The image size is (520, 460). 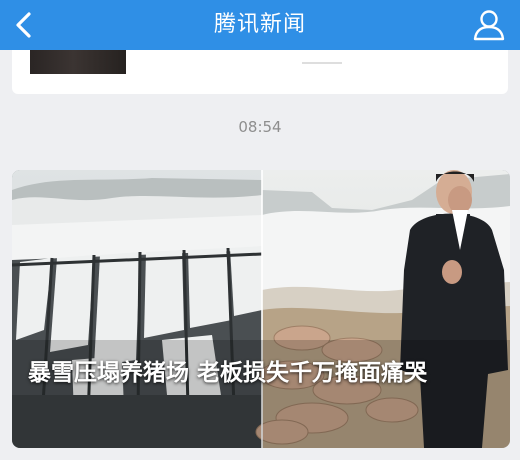 What do you see at coordinates (78, 62) in the screenshot?
I see `previous-news-thumbnail` at bounding box center [78, 62].